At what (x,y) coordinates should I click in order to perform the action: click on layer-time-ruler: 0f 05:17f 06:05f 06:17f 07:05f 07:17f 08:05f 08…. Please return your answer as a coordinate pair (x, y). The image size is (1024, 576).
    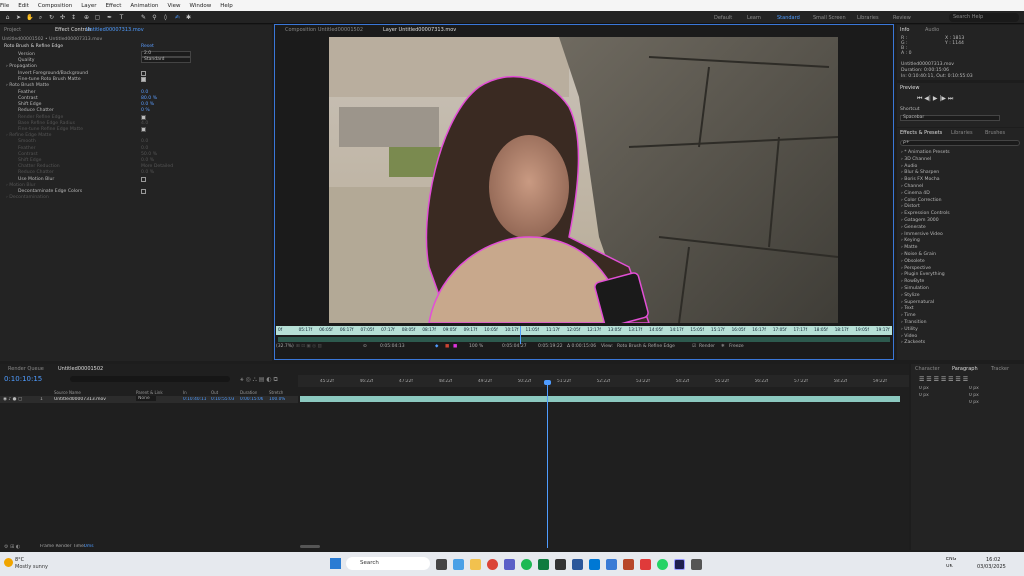
    Looking at the image, I should click on (584, 330).